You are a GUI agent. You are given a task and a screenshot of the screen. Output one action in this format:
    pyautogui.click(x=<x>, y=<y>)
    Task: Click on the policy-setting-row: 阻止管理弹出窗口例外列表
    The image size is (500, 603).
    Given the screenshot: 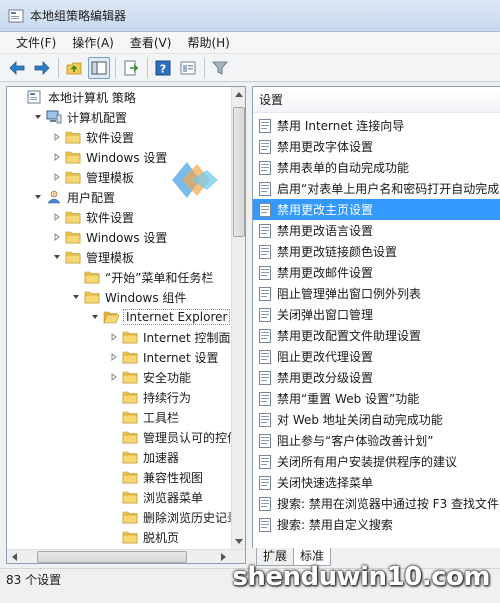 What is the action you would take?
    pyautogui.click(x=376, y=293)
    